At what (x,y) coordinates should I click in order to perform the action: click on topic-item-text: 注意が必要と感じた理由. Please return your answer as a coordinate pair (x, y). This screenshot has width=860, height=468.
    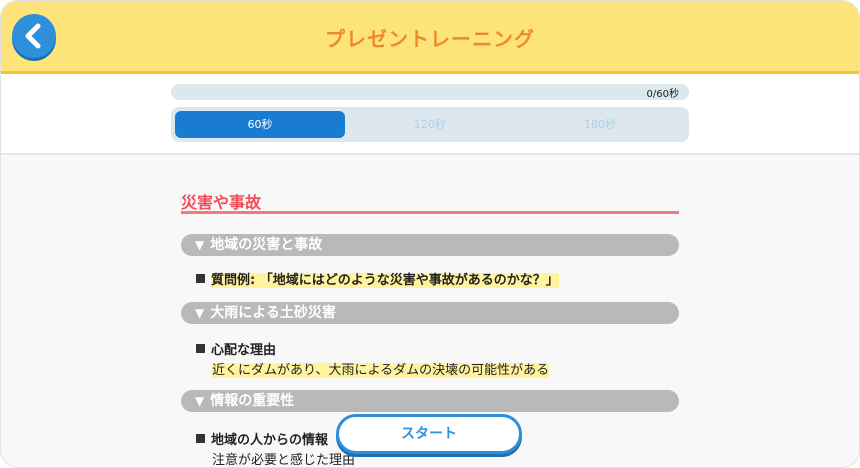
    Looking at the image, I should click on (284, 458).